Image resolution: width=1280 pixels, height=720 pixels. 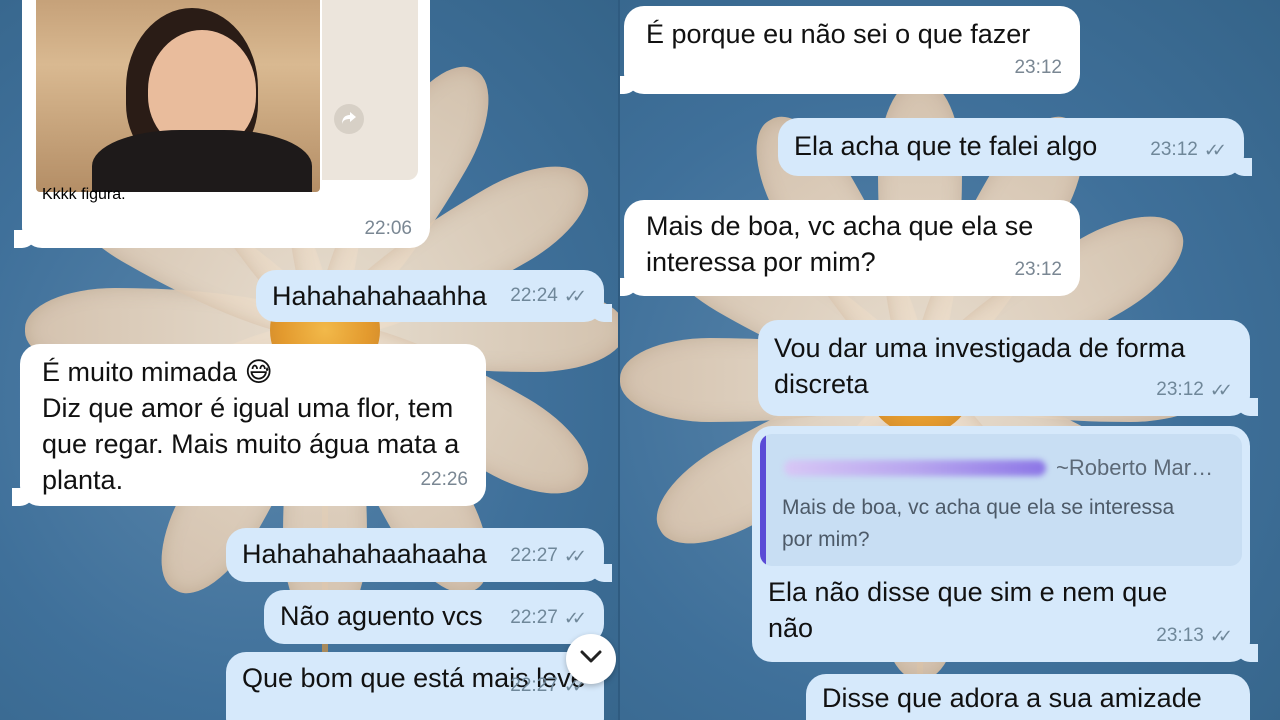 I want to click on message-text: Hahahahahaahha, so click(x=379, y=296).